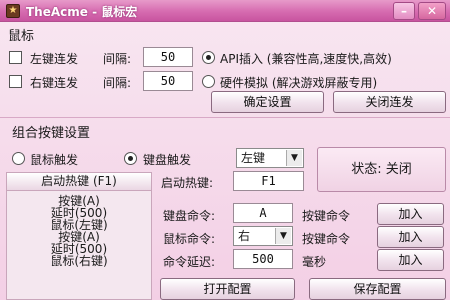 Image resolution: width=450 pixels, height=300 pixels. Describe the element at coordinates (117, 59) in the screenshot. I see `left-interval-label: 间隔:` at that location.